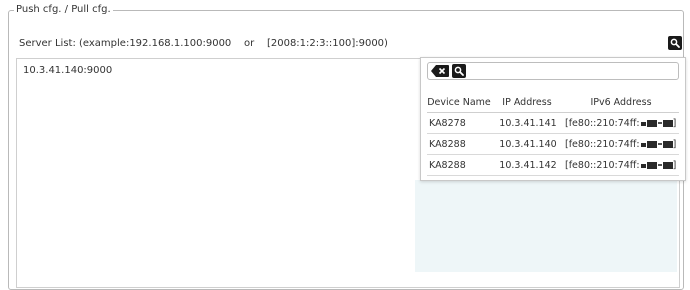  What do you see at coordinates (527, 102) in the screenshot?
I see `column-ip-address: IP Address` at bounding box center [527, 102].